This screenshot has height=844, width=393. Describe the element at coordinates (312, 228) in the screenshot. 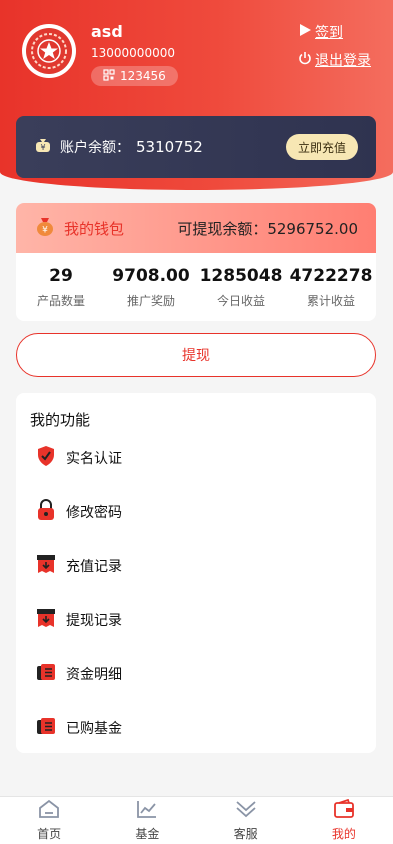

I see `withdrawable-value: 5296752.00` at that location.